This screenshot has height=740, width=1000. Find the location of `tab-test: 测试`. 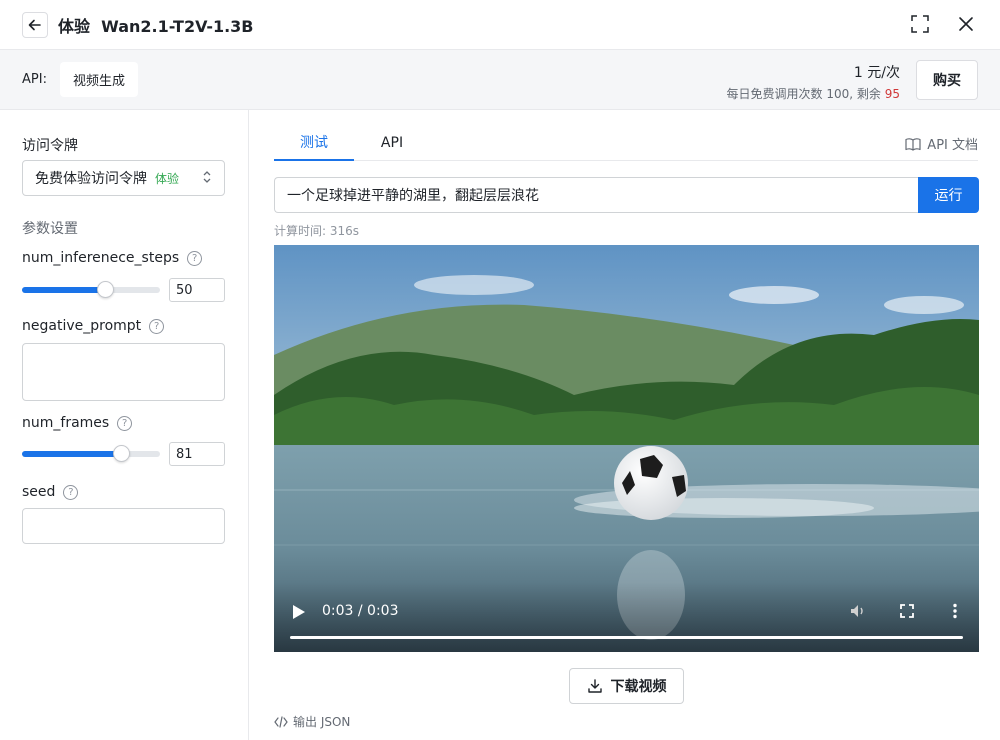

tab-test: 测试 is located at coordinates (314, 142).